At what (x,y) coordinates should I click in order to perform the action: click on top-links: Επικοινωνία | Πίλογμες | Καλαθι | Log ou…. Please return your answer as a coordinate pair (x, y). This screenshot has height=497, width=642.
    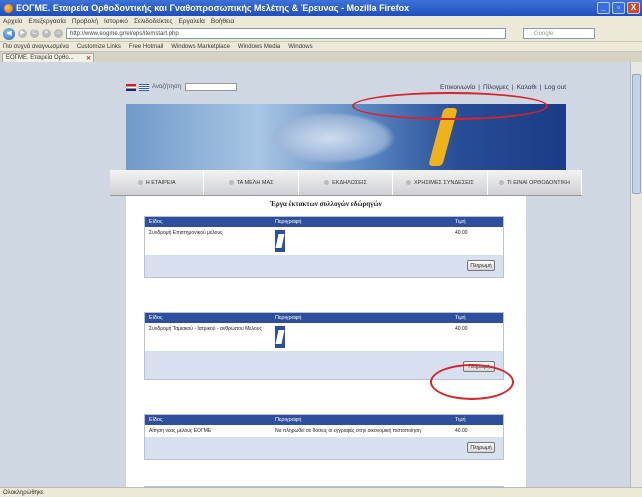
    Looking at the image, I should click on (503, 87).